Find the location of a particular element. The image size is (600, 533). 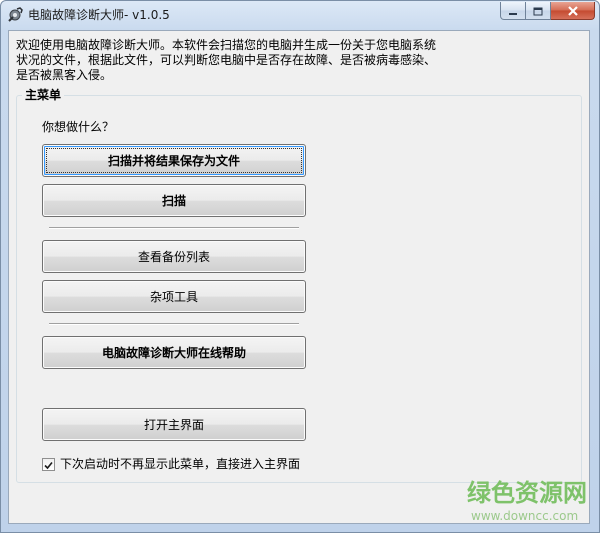

caption-buttons is located at coordinates (547, 11).